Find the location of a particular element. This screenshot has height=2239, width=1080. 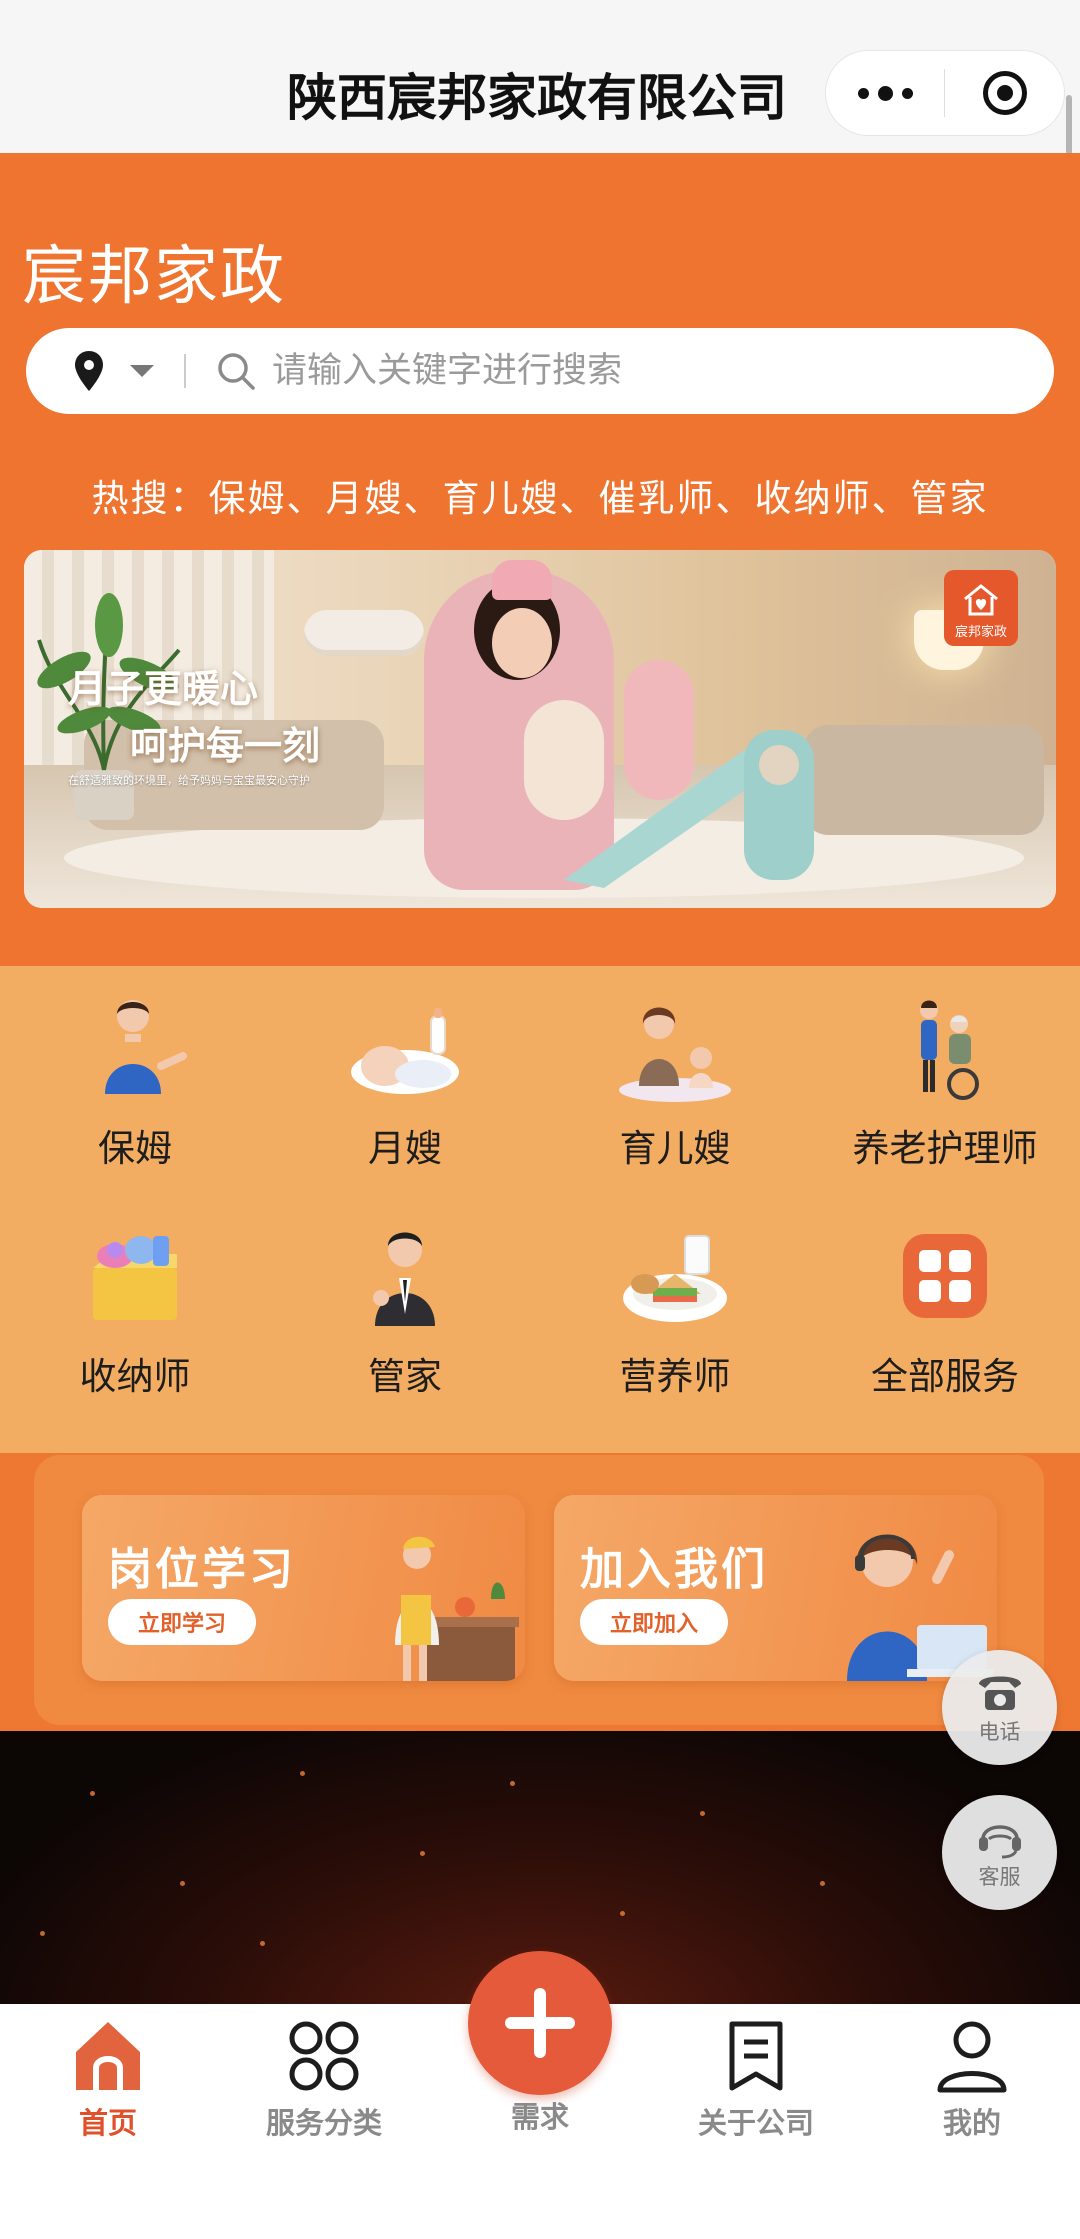

service-item-elderly-care: 养老护理师 is located at coordinates (945, 1068).